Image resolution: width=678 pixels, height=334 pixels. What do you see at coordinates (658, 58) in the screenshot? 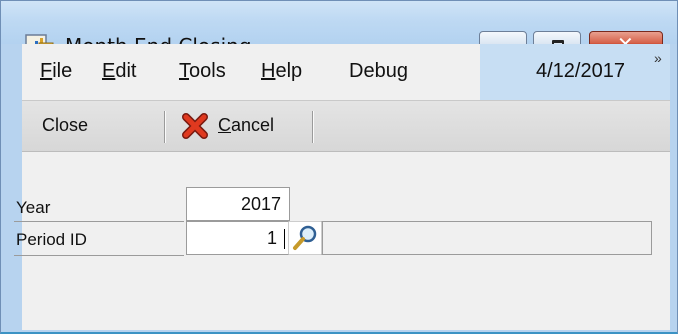
I see `overflow-chevron-icon: »` at bounding box center [658, 58].